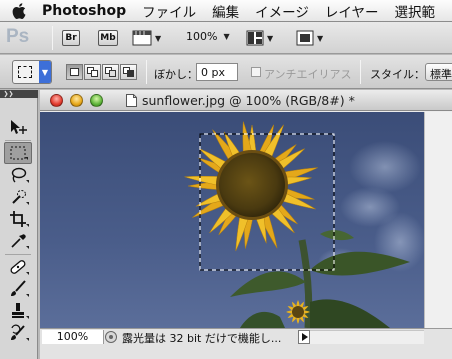 The height and width of the screenshot is (359, 452). I want to click on clone-stamp-tool, so click(18, 311).